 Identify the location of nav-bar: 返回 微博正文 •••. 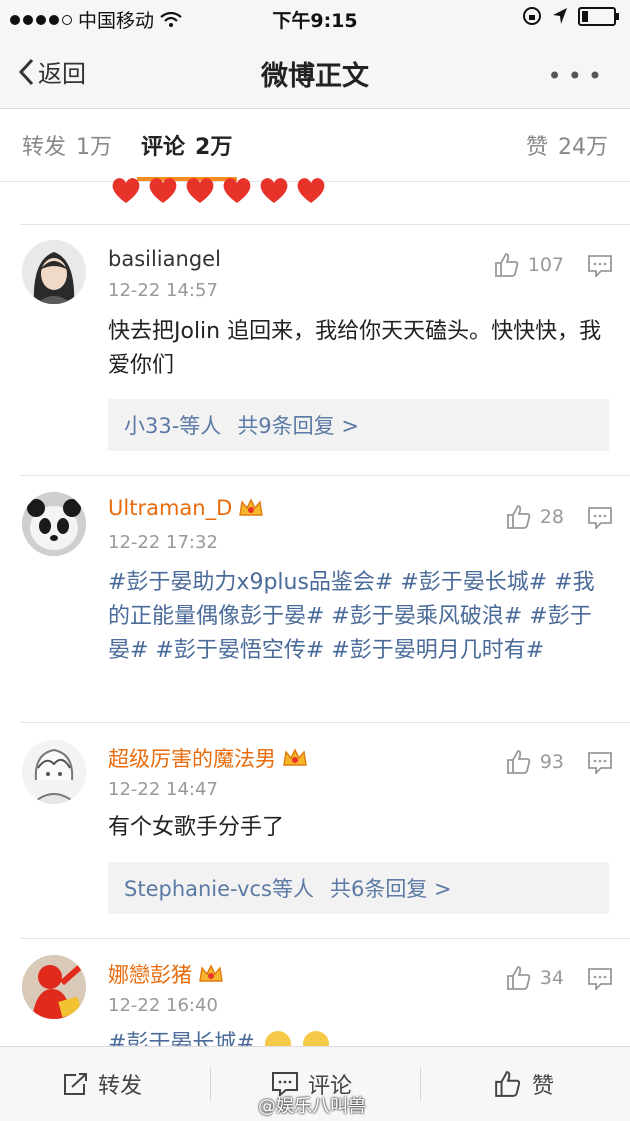
(315, 72).